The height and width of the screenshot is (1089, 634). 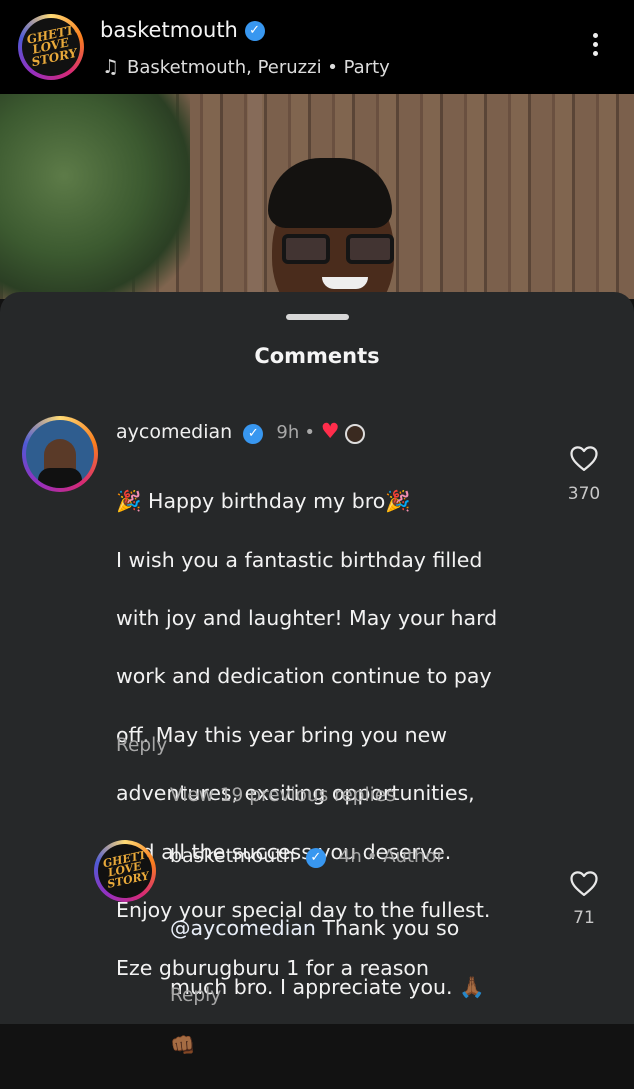 I want to click on reply-avatar-logo: GHETTO LOVE STORY, so click(x=126, y=869).